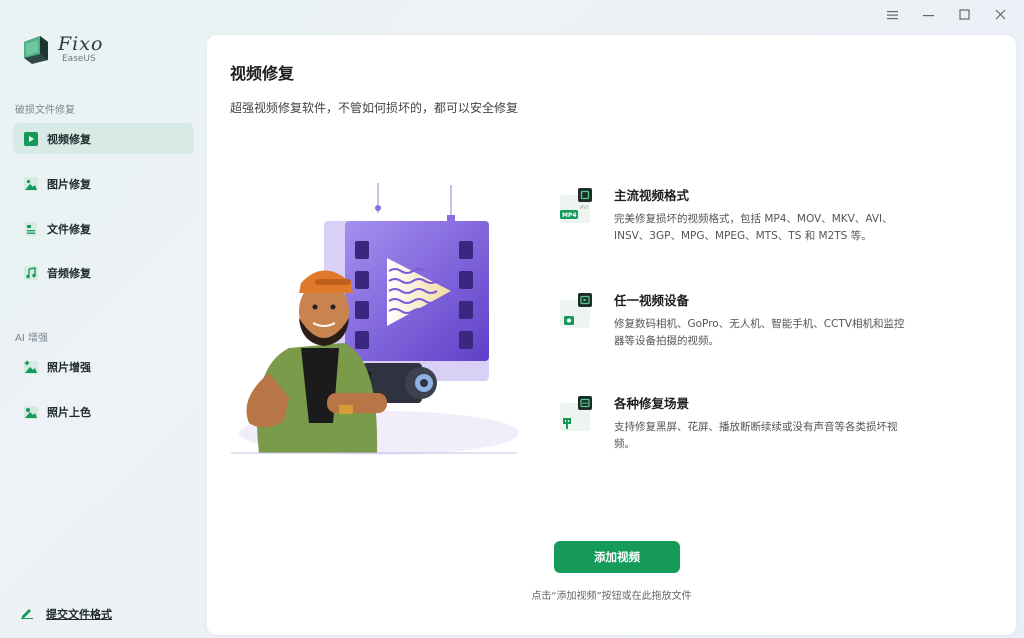 This screenshot has width=1024, height=638. I want to click on app-logo: Fixo EaseUS, so click(61, 49).